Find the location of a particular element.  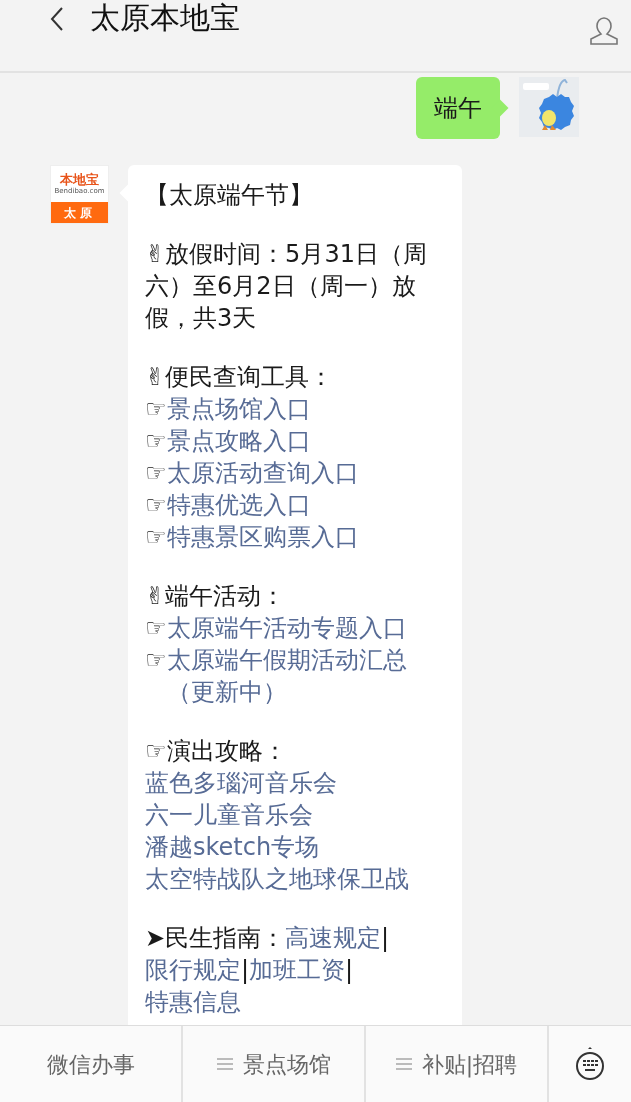

person-icon is located at coordinates (604, 31).